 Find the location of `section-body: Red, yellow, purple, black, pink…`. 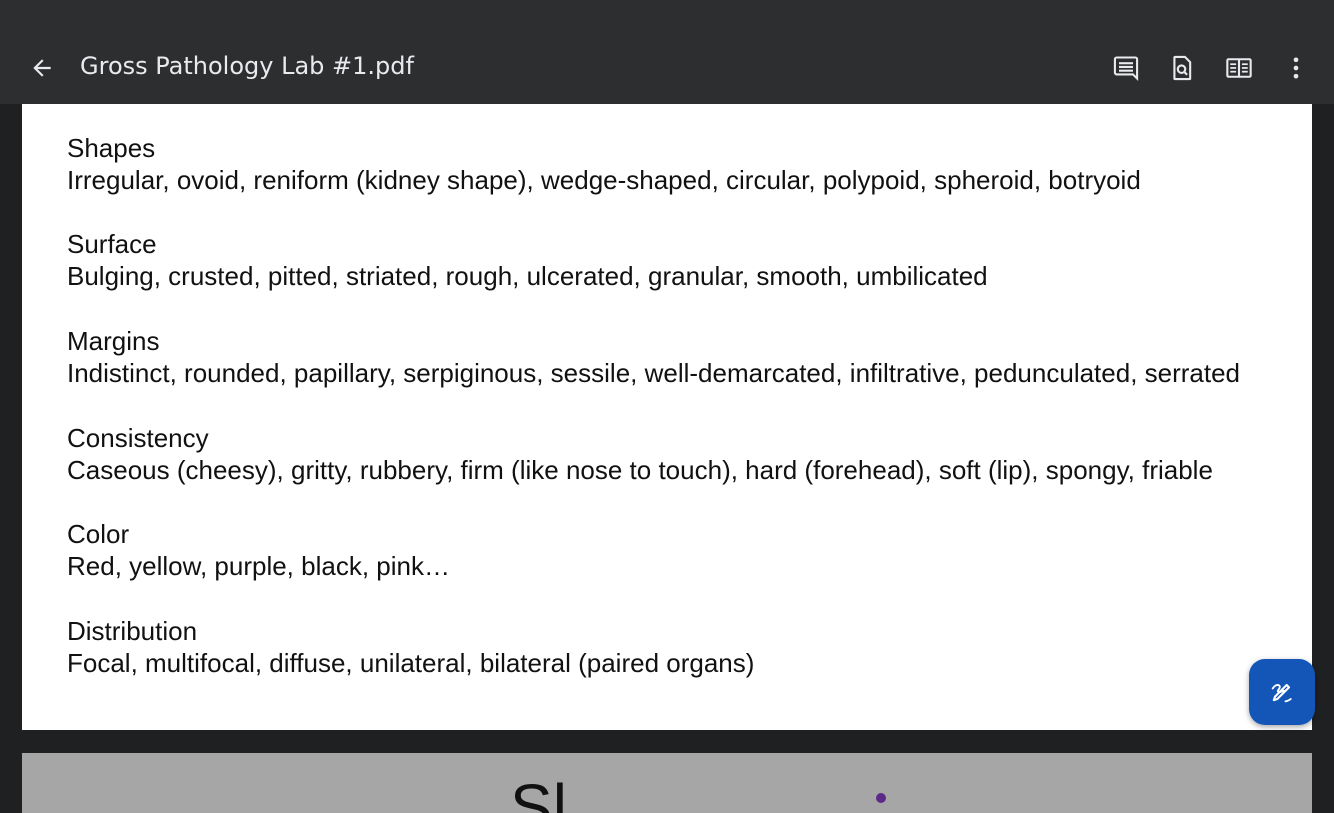

section-body: Red, yellow, purple, black, pink… is located at coordinates (258, 566).